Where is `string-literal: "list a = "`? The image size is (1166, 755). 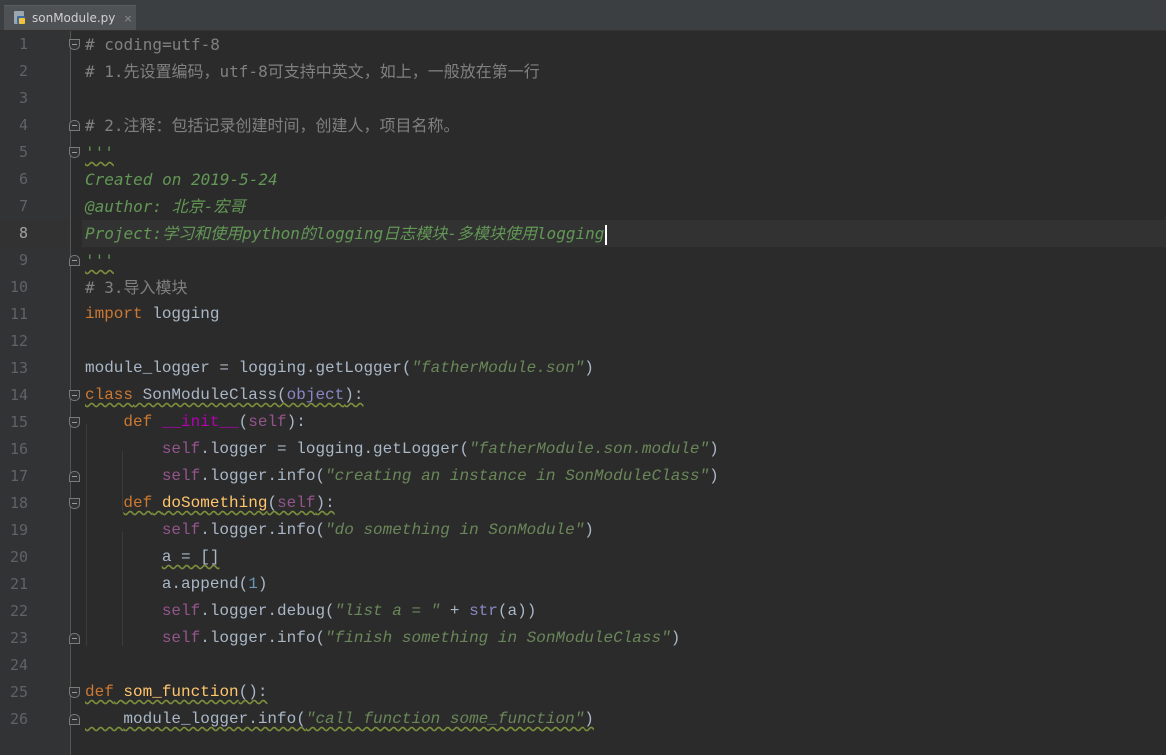 string-literal: "list a = " is located at coordinates (387, 611).